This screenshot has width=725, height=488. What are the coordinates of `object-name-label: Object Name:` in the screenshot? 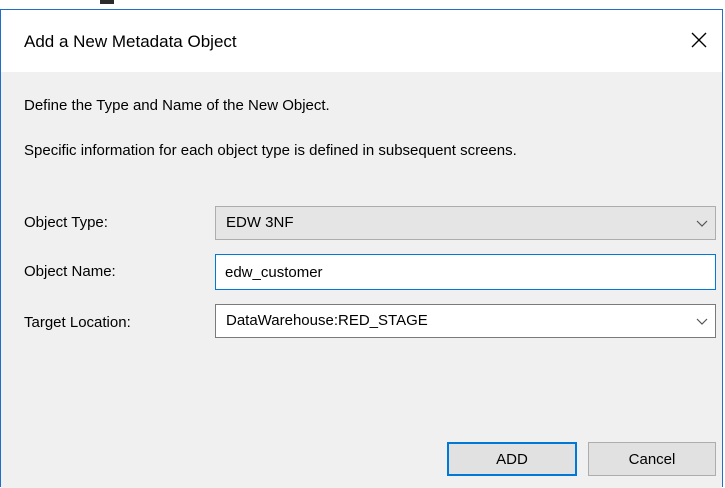 It's located at (70, 271).